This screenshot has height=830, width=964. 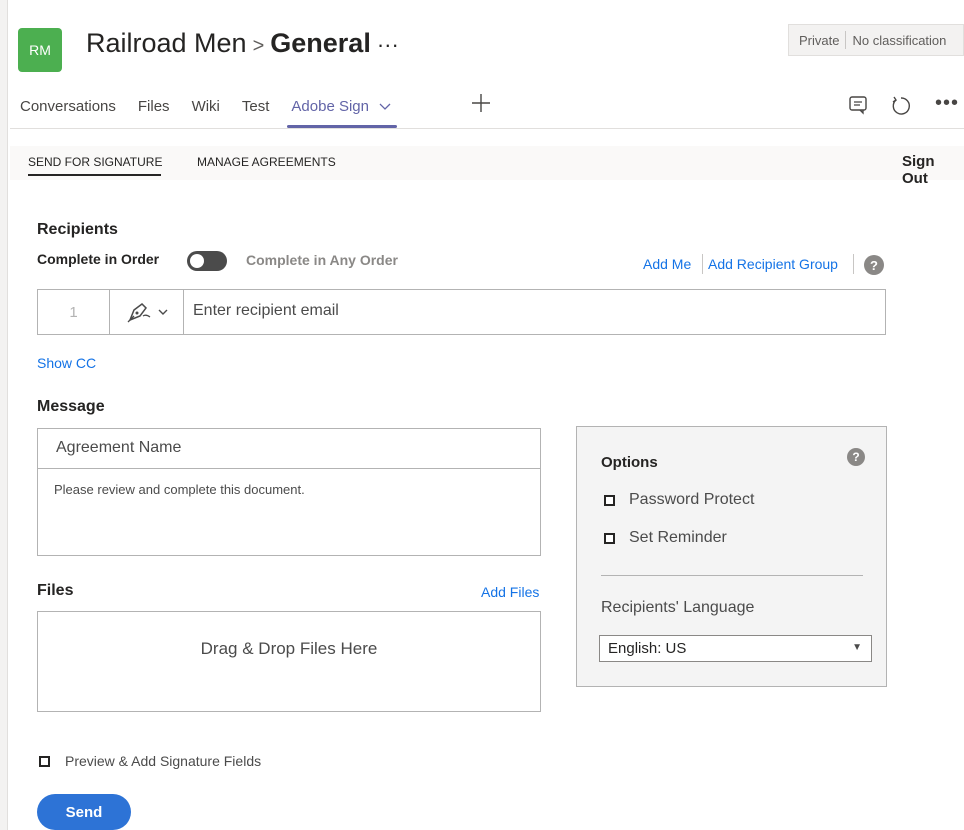 I want to click on password-protect-label: Password Protect, so click(x=692, y=499).